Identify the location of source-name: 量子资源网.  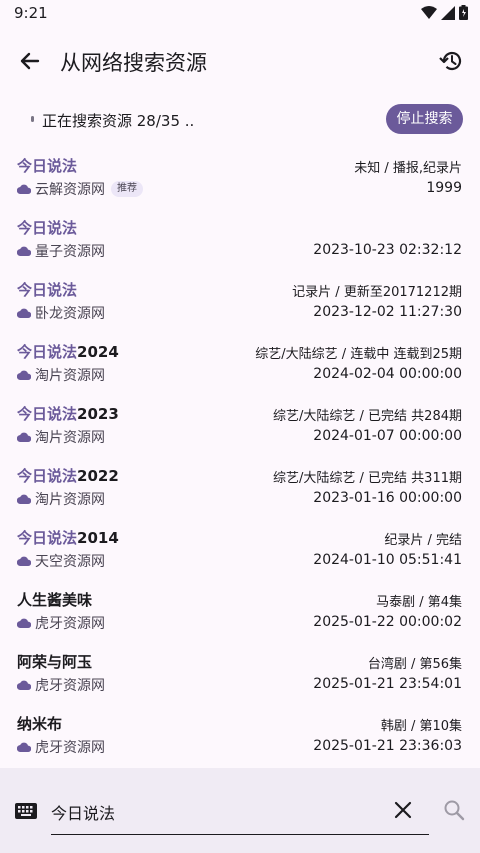
(70, 252).